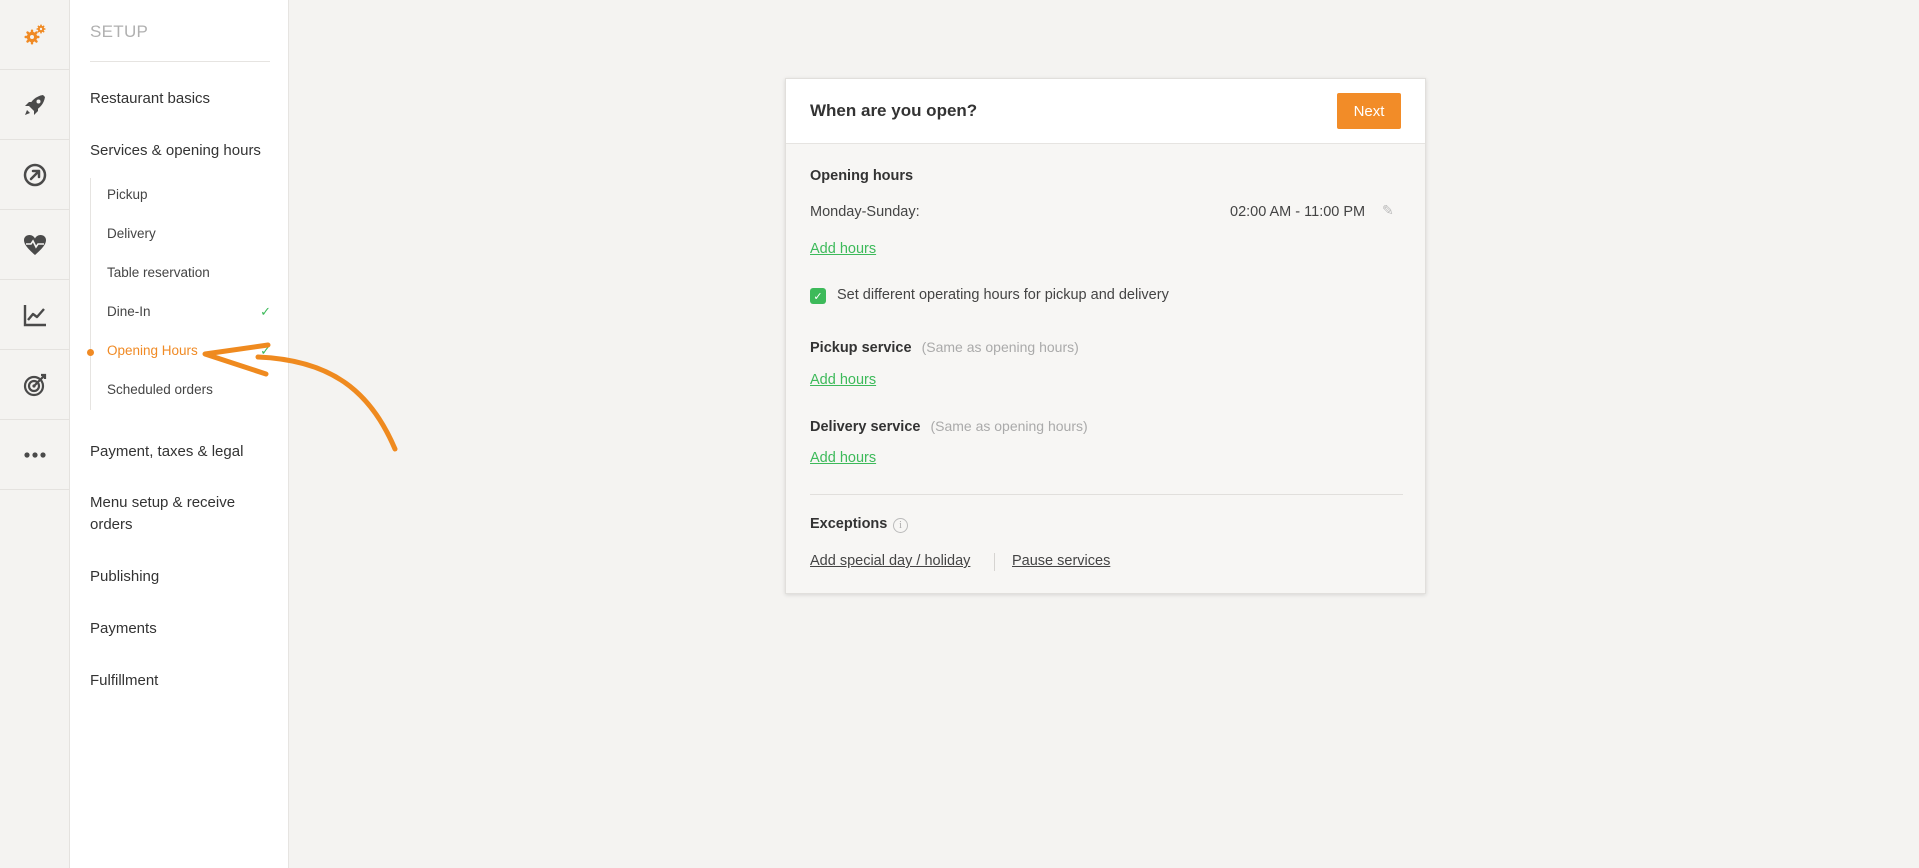 The width and height of the screenshot is (1919, 868). Describe the element at coordinates (865, 427) in the screenshot. I see `delivery-service-label: Delivery service` at that location.